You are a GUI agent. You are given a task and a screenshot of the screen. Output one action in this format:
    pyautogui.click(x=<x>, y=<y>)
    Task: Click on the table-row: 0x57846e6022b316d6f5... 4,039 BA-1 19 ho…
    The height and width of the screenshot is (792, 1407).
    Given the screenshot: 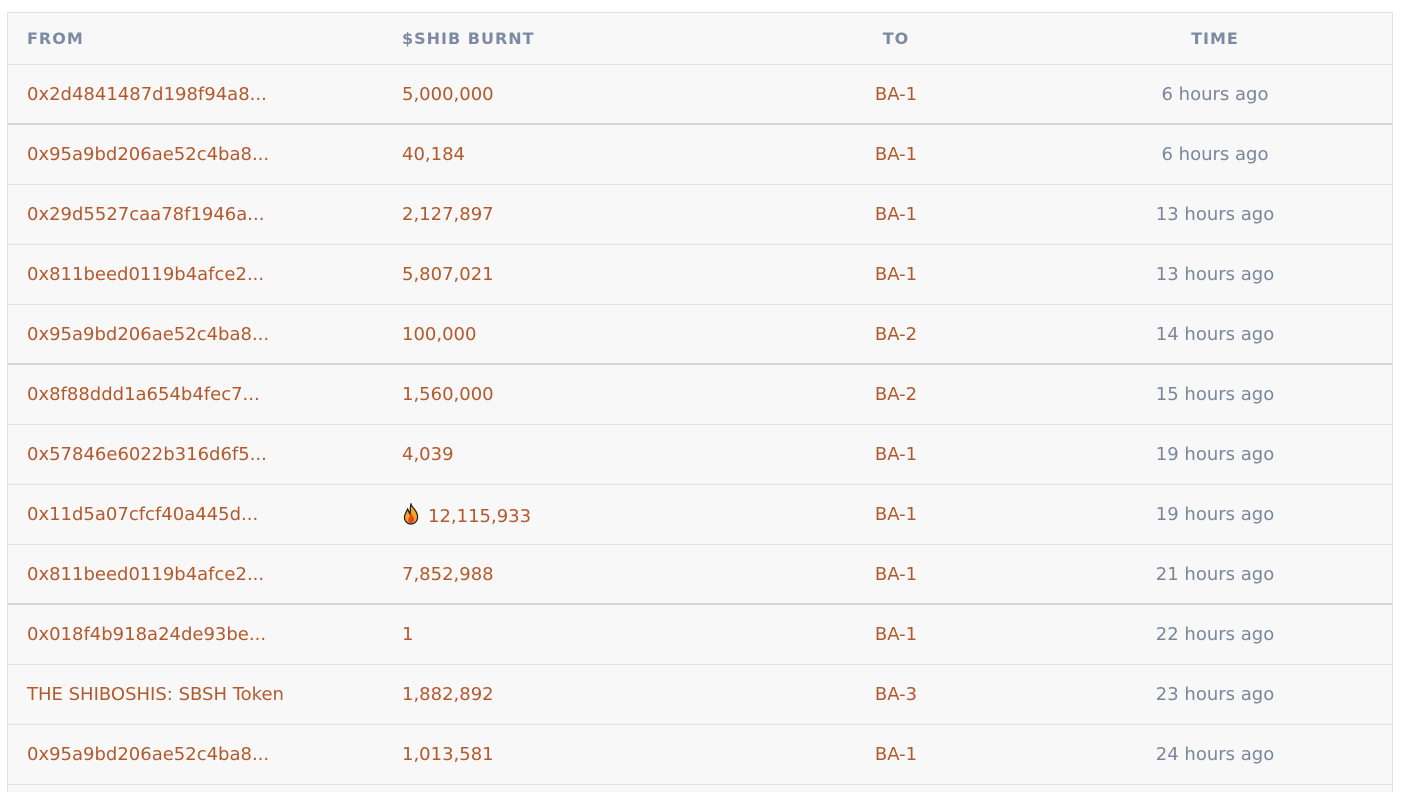 What is the action you would take?
    pyautogui.click(x=700, y=454)
    